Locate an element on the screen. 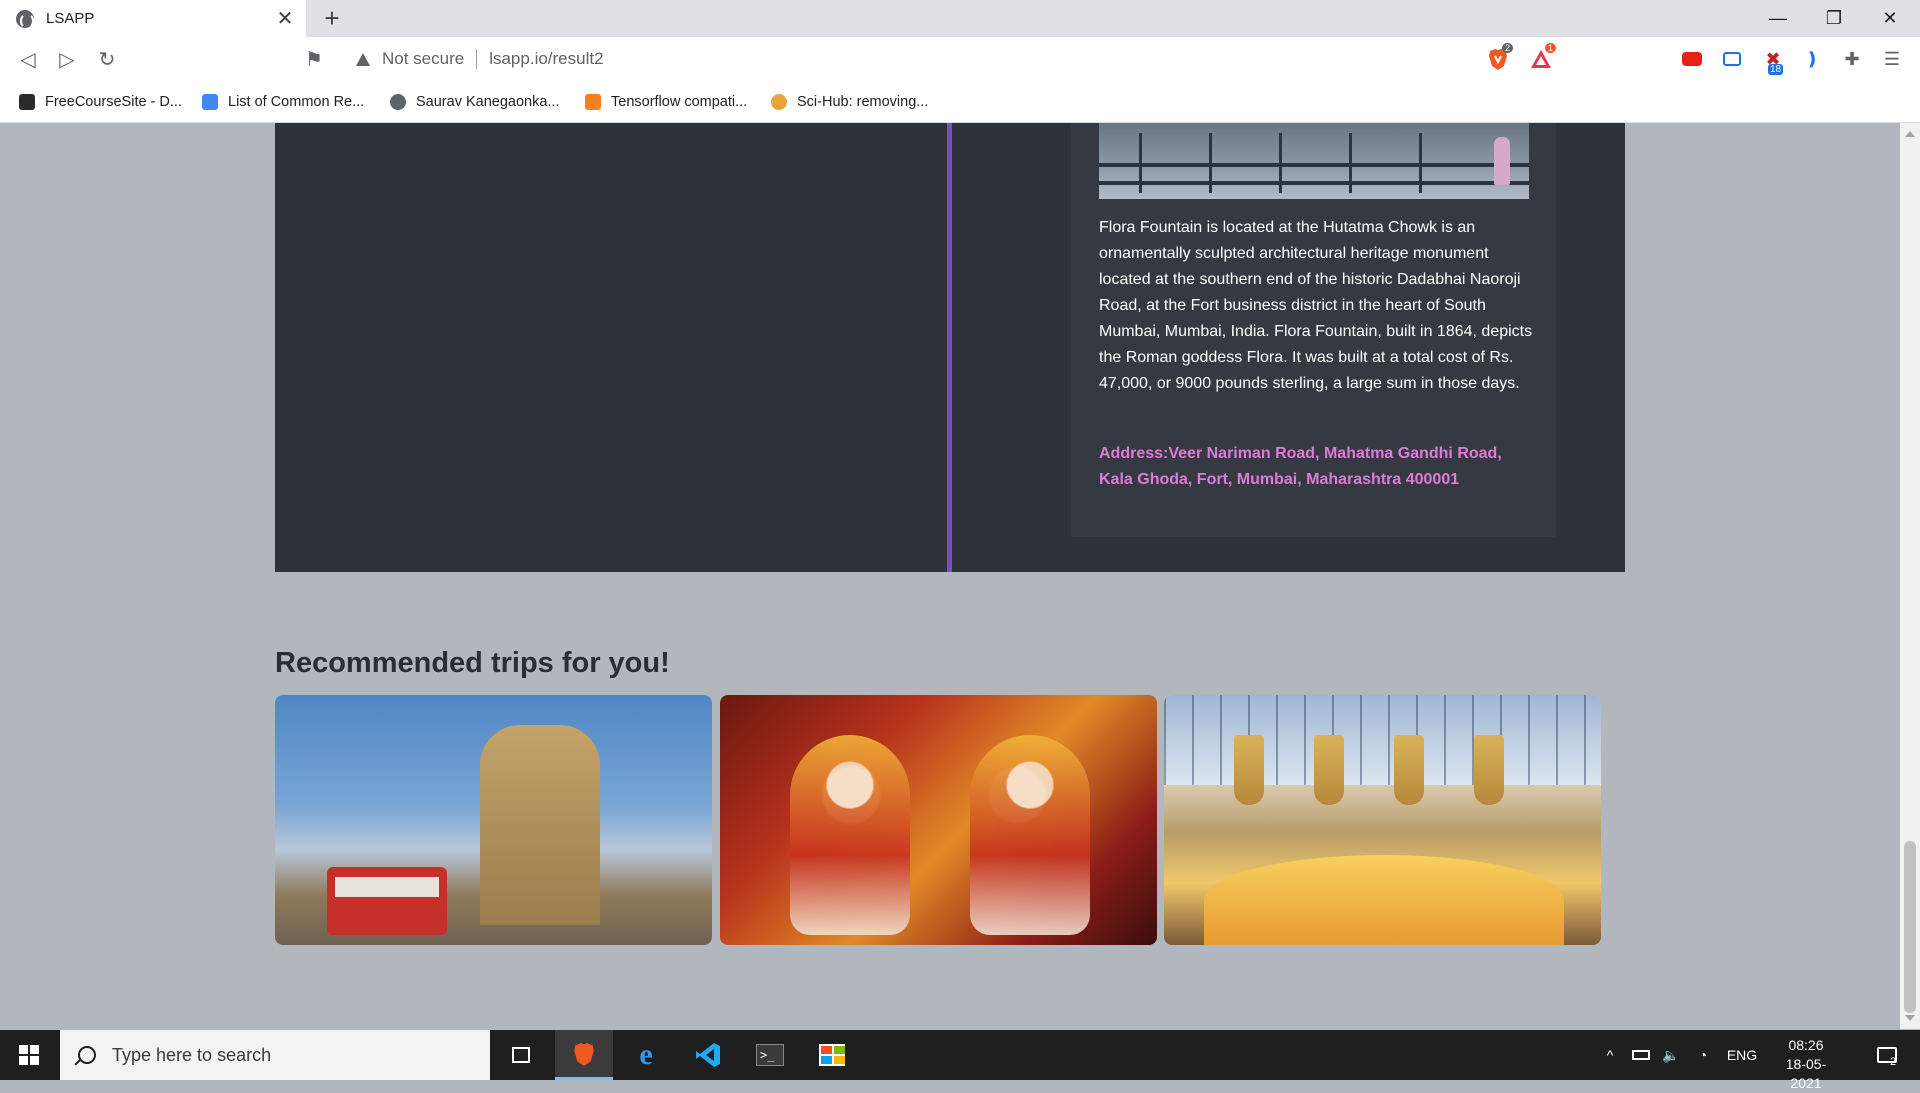  start-button is located at coordinates (29, 1055).